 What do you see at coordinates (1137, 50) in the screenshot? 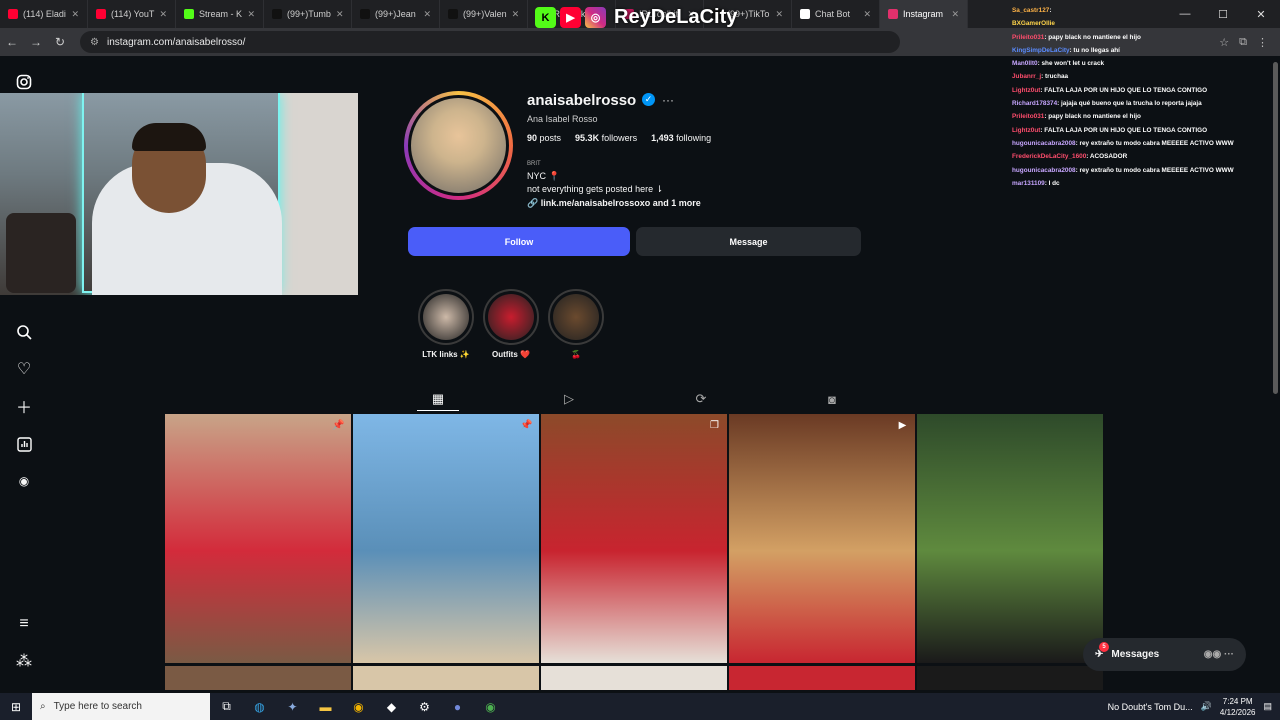
I see `chat-message: KingSimpDeLaCity: tu no llegas ahí` at bounding box center [1137, 50].